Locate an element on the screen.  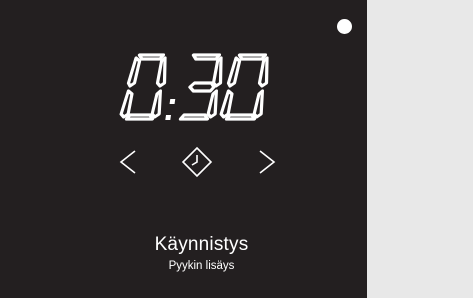
digit-0-second is located at coordinates (244, 87).